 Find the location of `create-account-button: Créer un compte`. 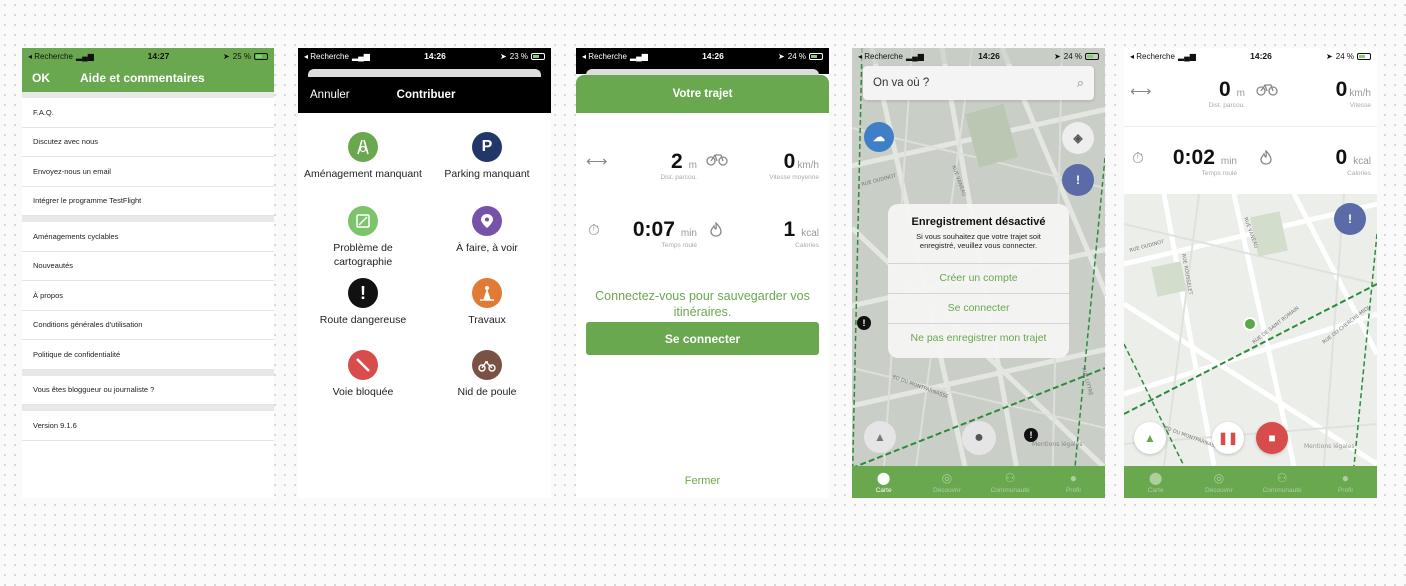

create-account-button: Créer un compte is located at coordinates (978, 277).